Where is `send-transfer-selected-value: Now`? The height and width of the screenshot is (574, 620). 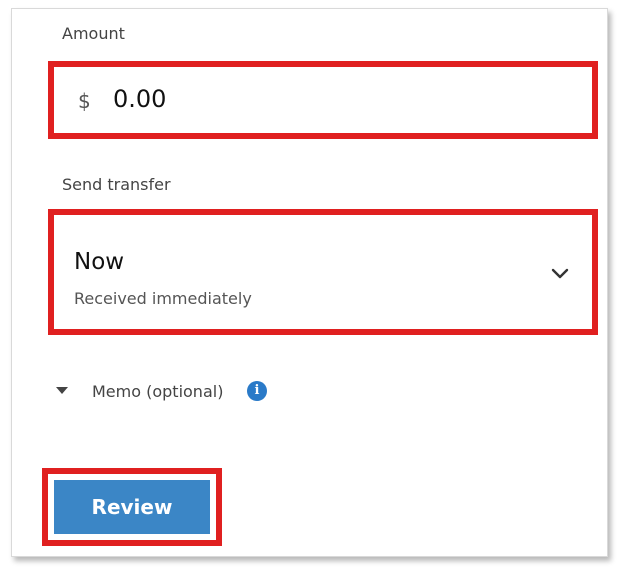
send-transfer-selected-value: Now is located at coordinates (99, 262).